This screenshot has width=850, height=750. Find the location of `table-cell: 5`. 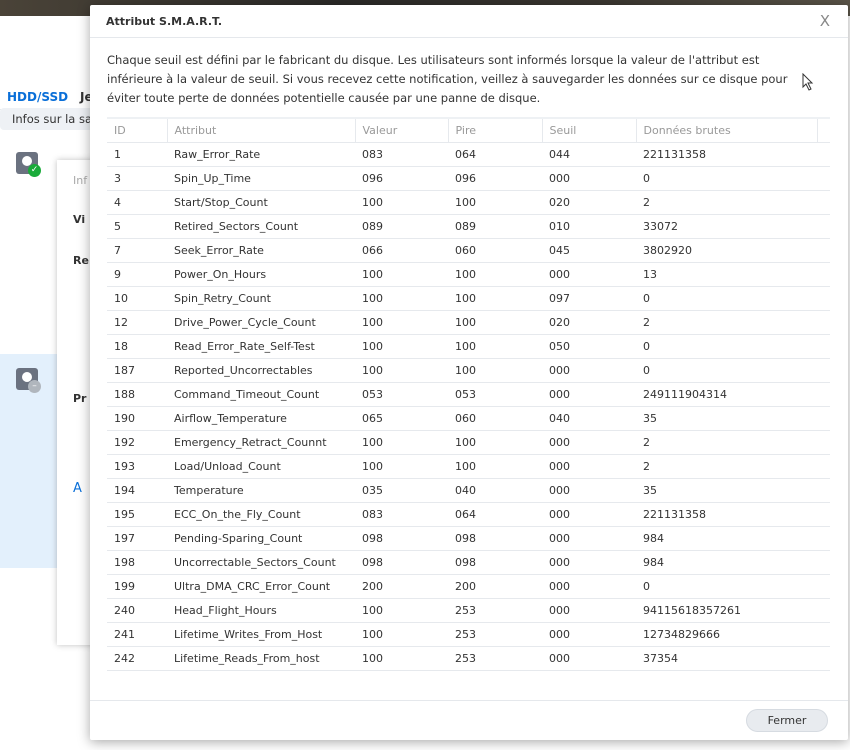

table-cell: 5 is located at coordinates (137, 226).